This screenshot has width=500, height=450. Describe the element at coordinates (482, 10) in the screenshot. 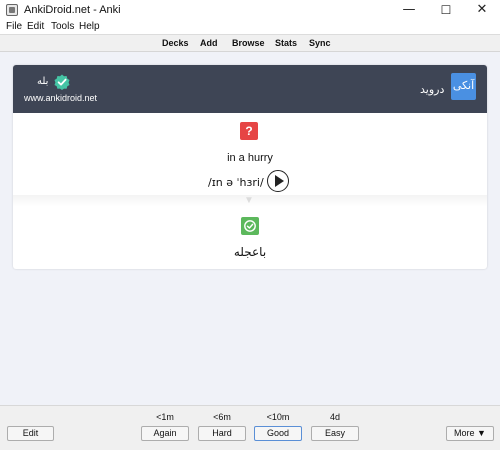

I see `close-button: ✕` at that location.